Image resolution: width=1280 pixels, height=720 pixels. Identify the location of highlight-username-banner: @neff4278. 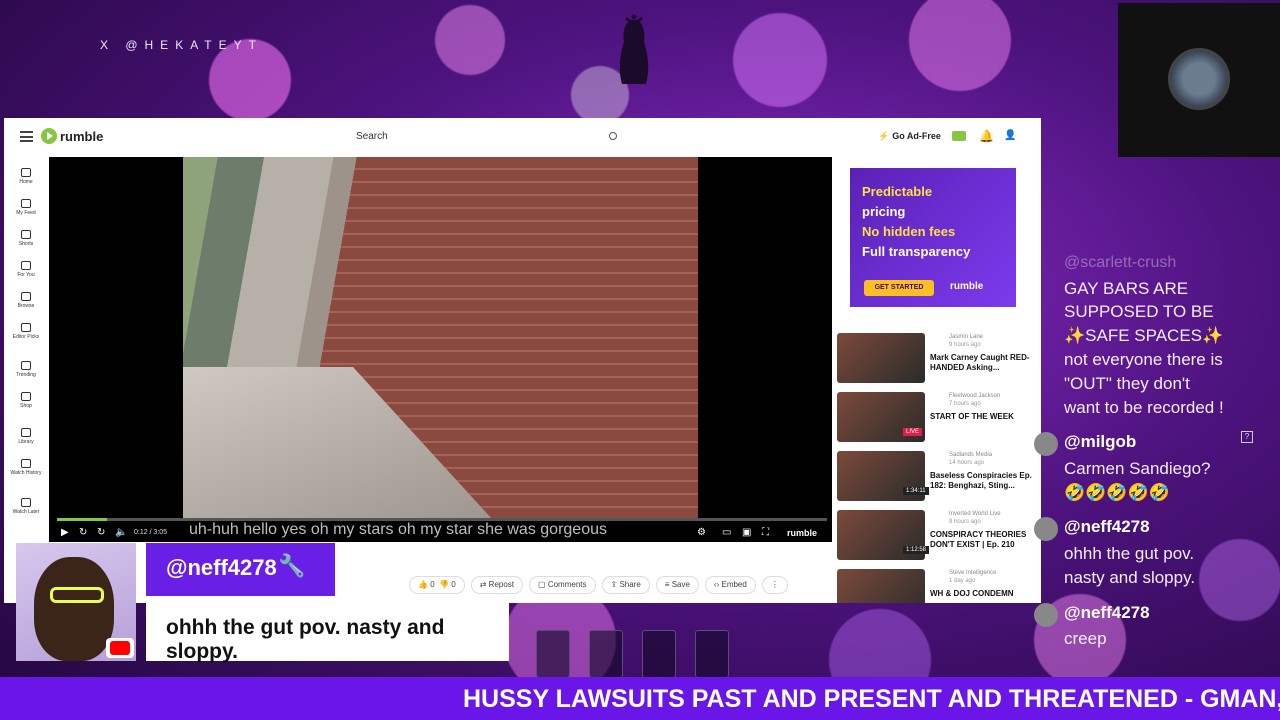
(240, 569).